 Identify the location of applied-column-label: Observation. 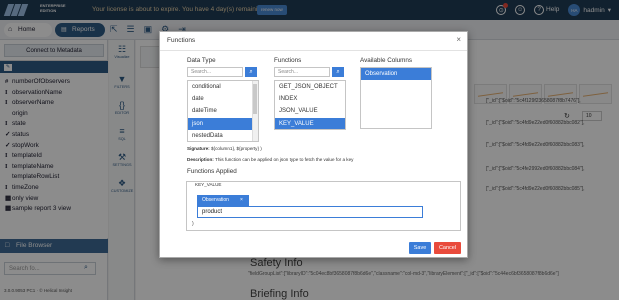
(215, 200).